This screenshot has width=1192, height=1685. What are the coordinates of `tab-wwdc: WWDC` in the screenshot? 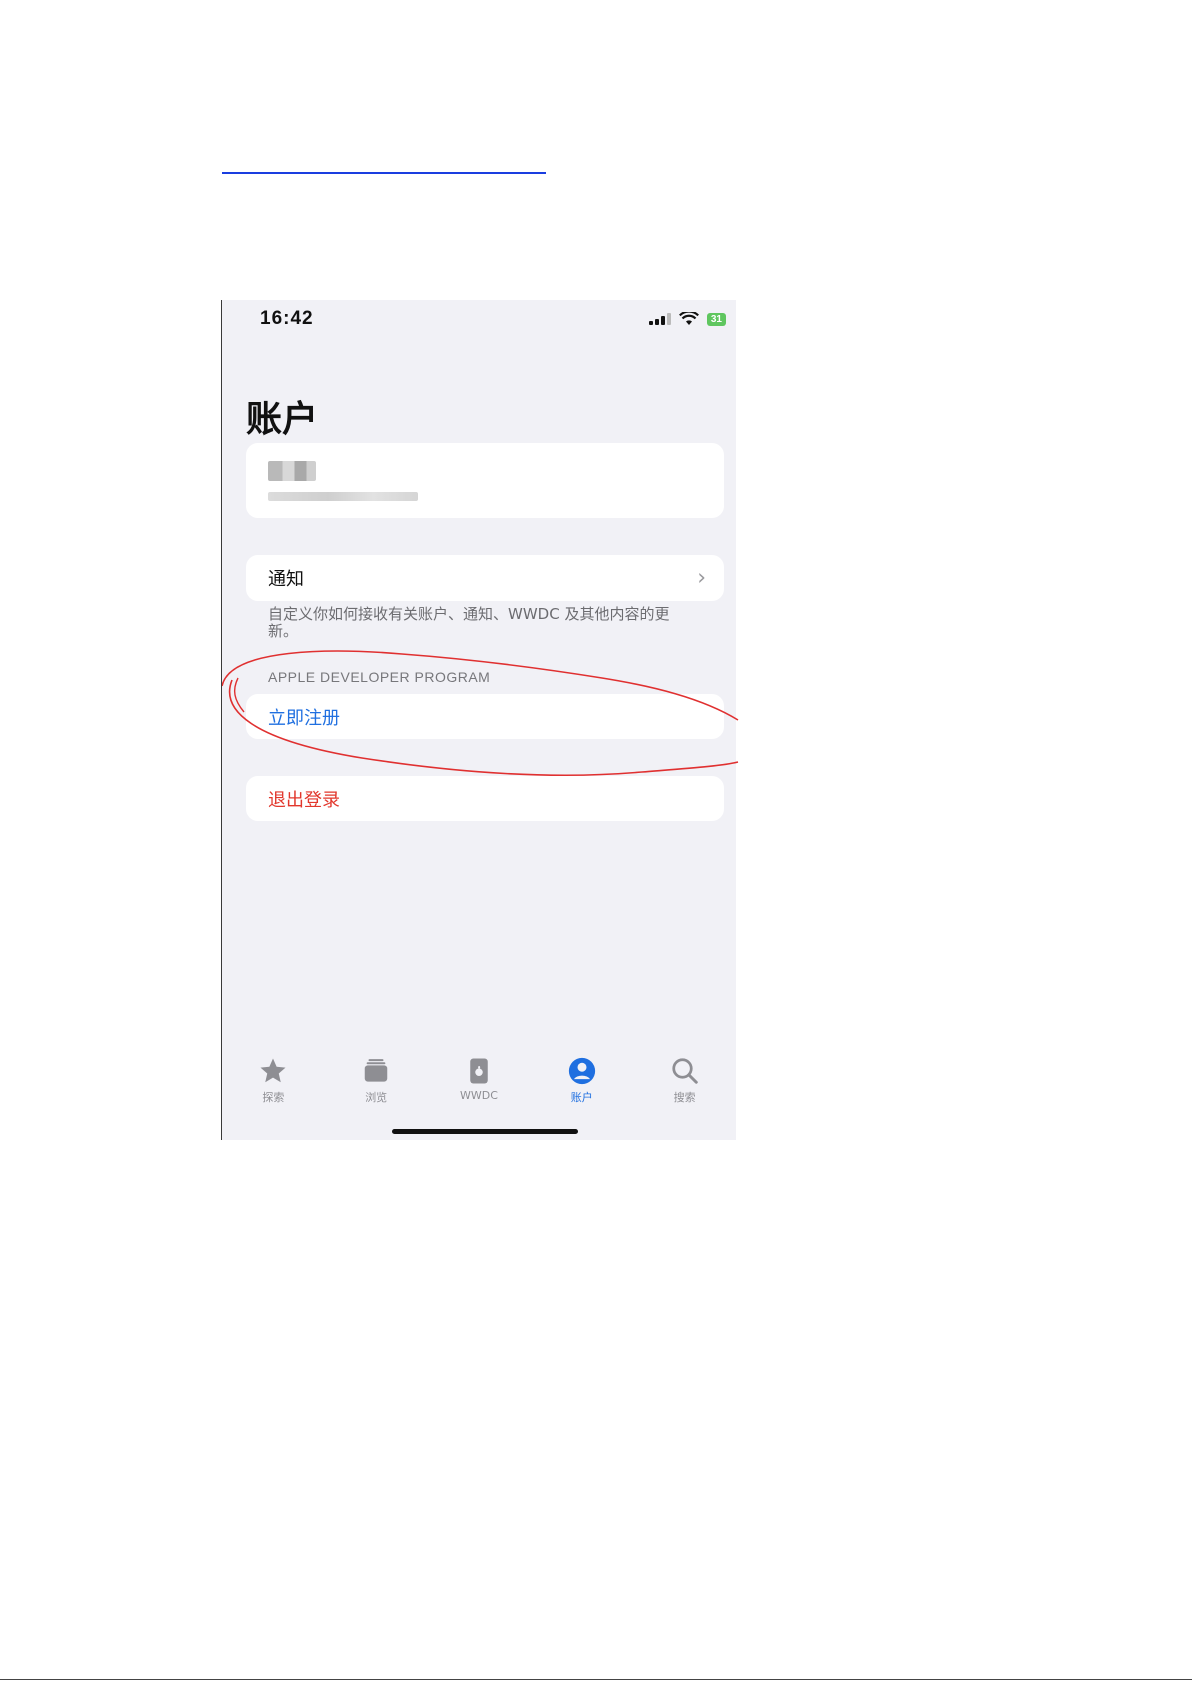 It's located at (479, 1085).